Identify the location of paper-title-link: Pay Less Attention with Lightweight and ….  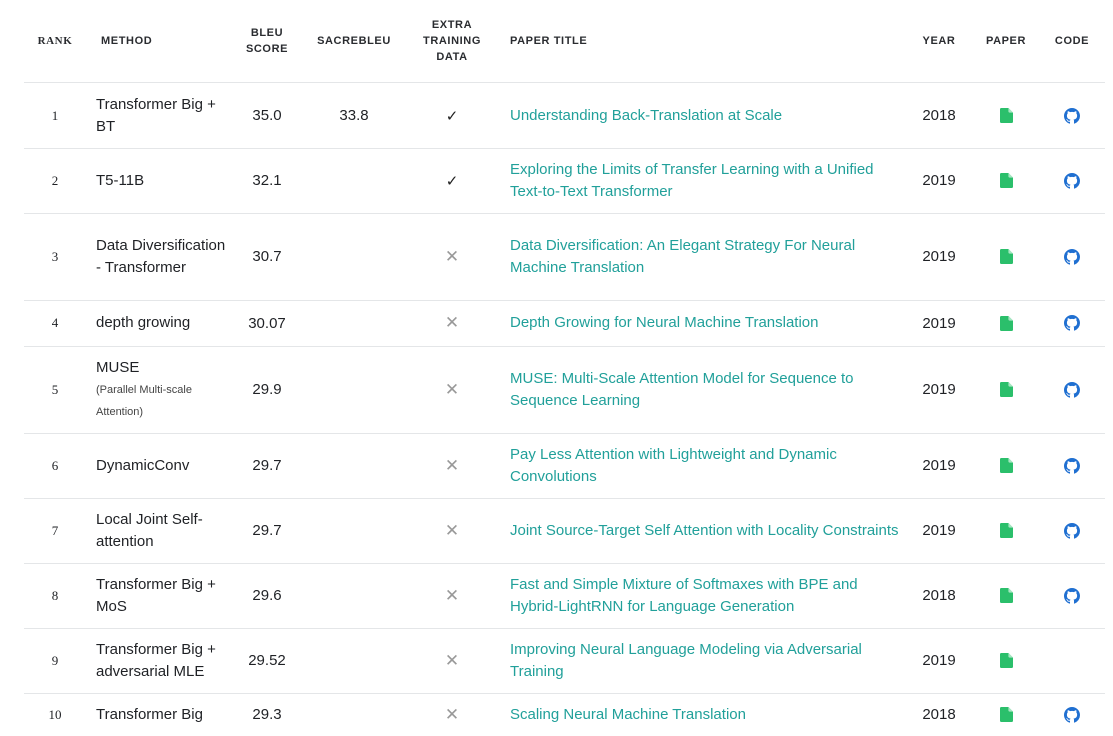
(705, 466).